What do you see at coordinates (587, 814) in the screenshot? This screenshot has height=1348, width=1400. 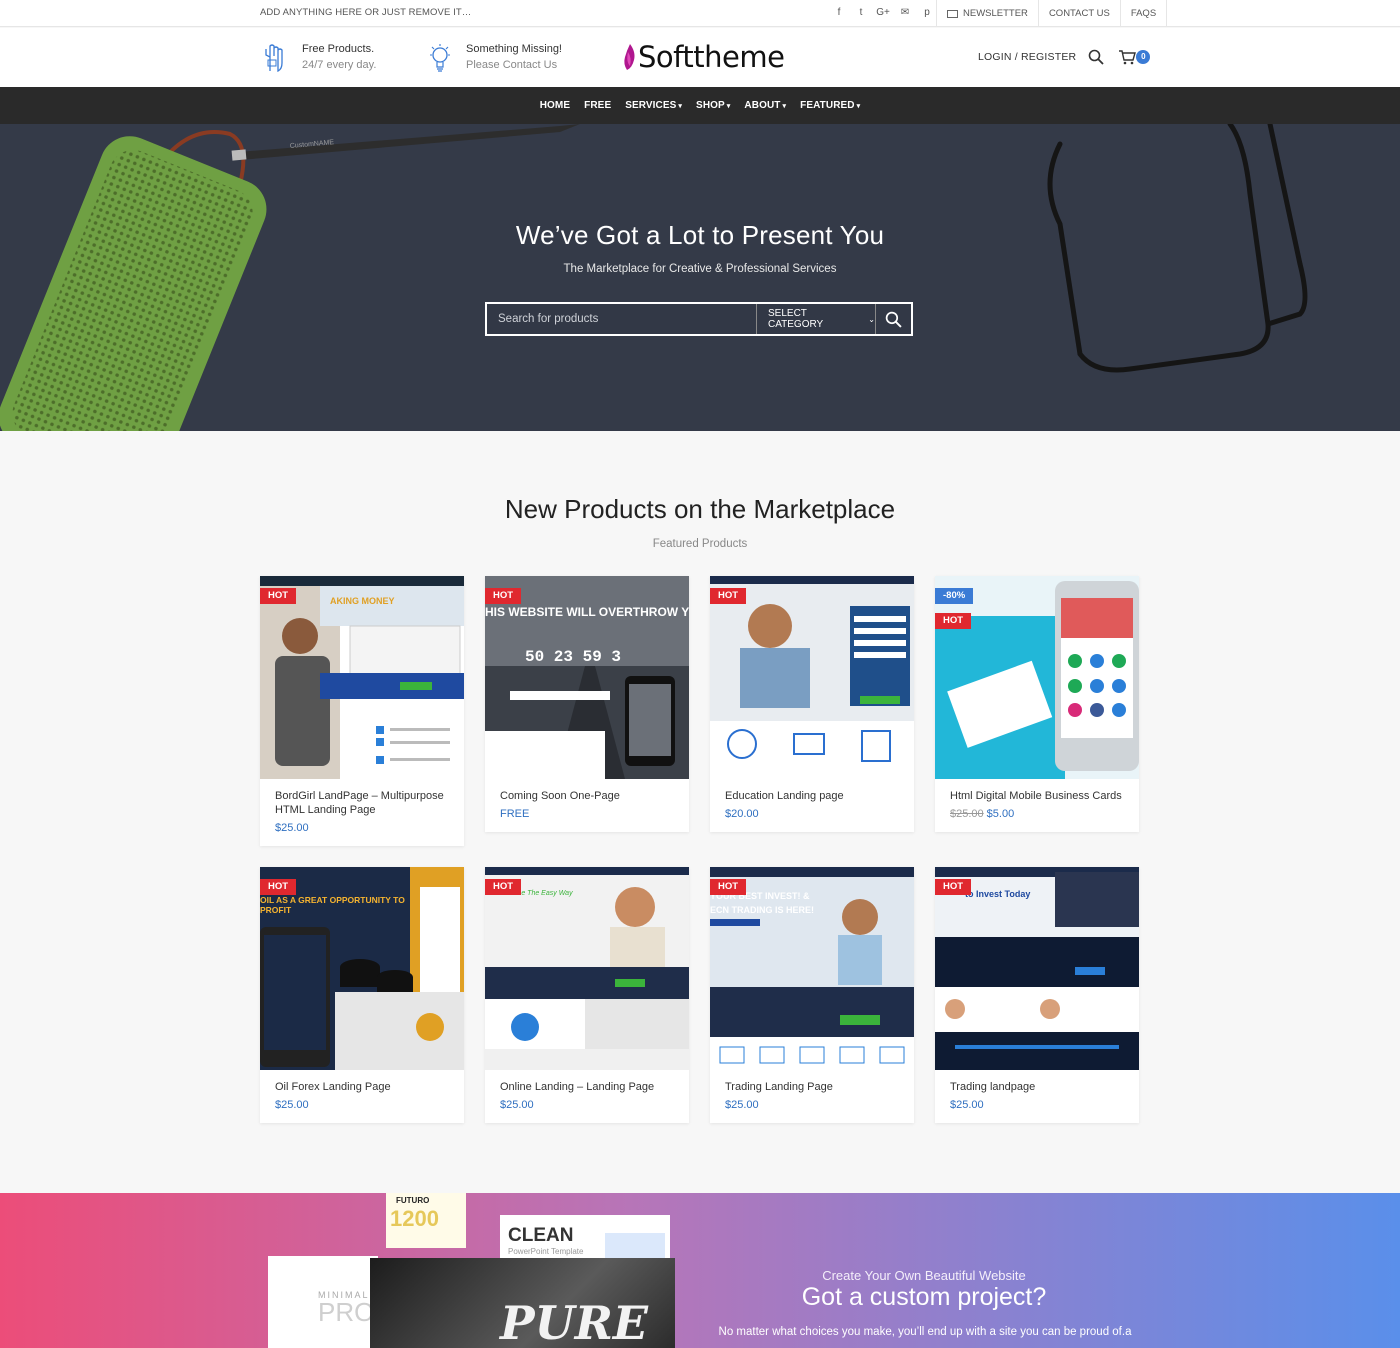 I see `product-price-row: FREE` at bounding box center [587, 814].